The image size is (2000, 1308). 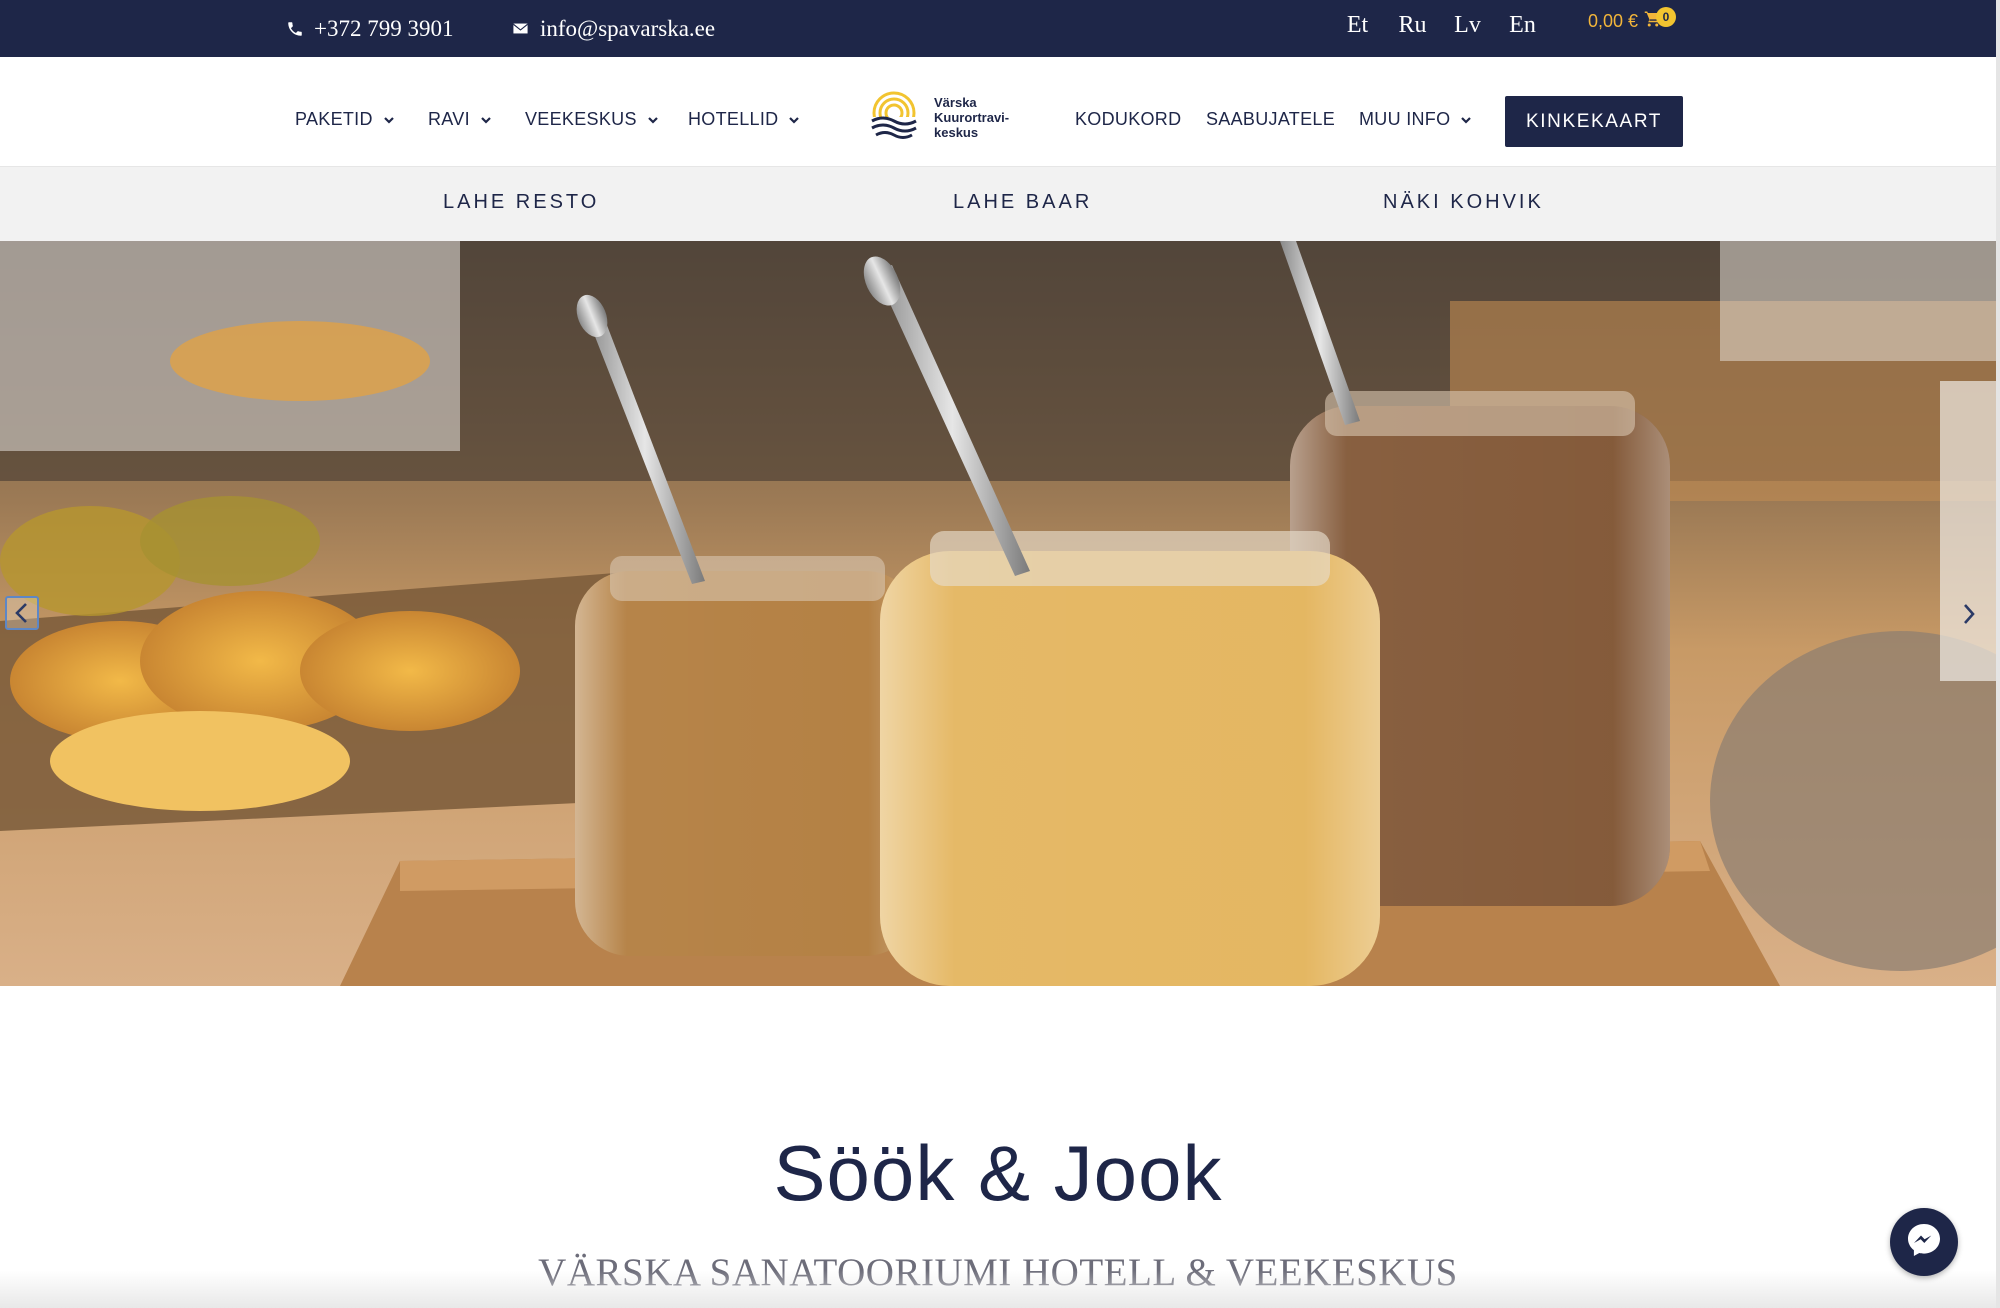 What do you see at coordinates (1022, 202) in the screenshot?
I see `subnav-lahe-baar: LAHE BAAR` at bounding box center [1022, 202].